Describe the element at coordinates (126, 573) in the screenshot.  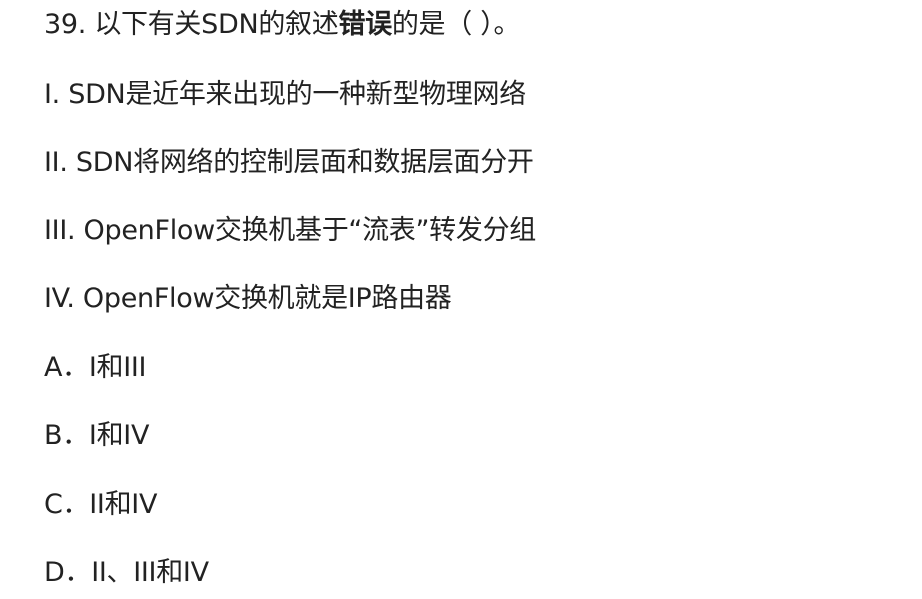
I see `option-d: D．II、III和IV` at that location.